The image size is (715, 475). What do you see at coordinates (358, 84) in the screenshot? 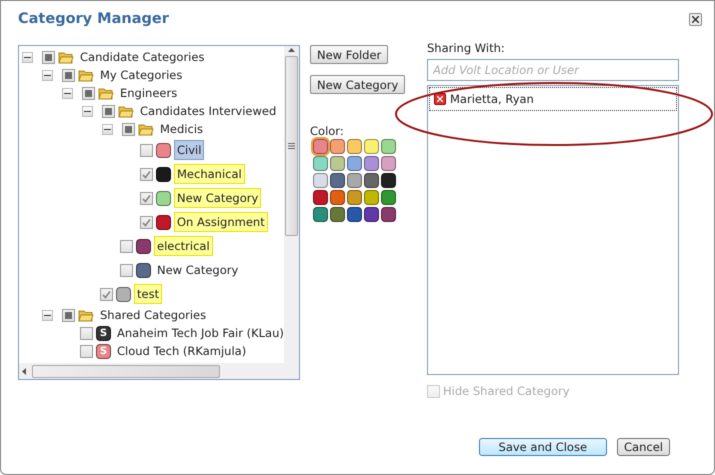
I see `toolbar-button: New Category` at bounding box center [358, 84].